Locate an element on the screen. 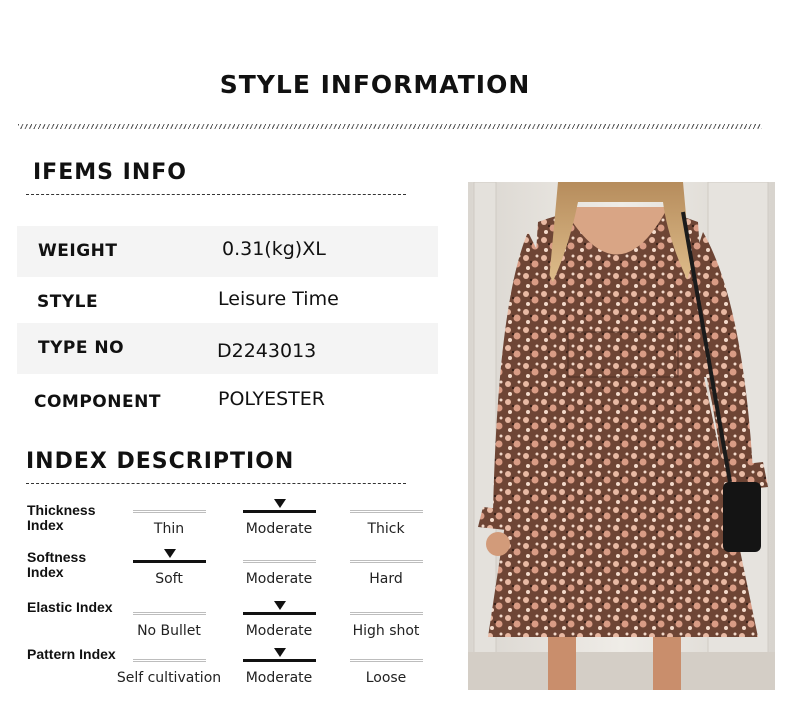 This screenshot has height=714, width=790. items-info-divider is located at coordinates (216, 194).